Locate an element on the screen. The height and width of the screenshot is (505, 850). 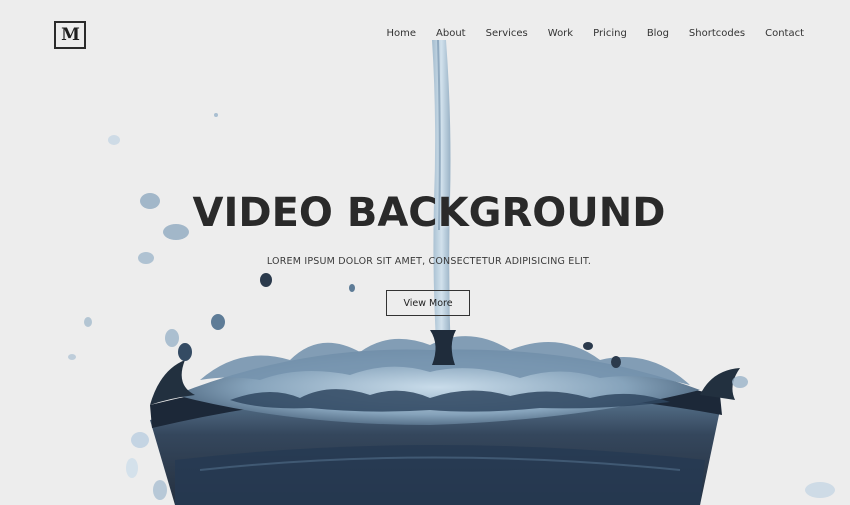
nav-item-contact: Contact is located at coordinates (774, 34).